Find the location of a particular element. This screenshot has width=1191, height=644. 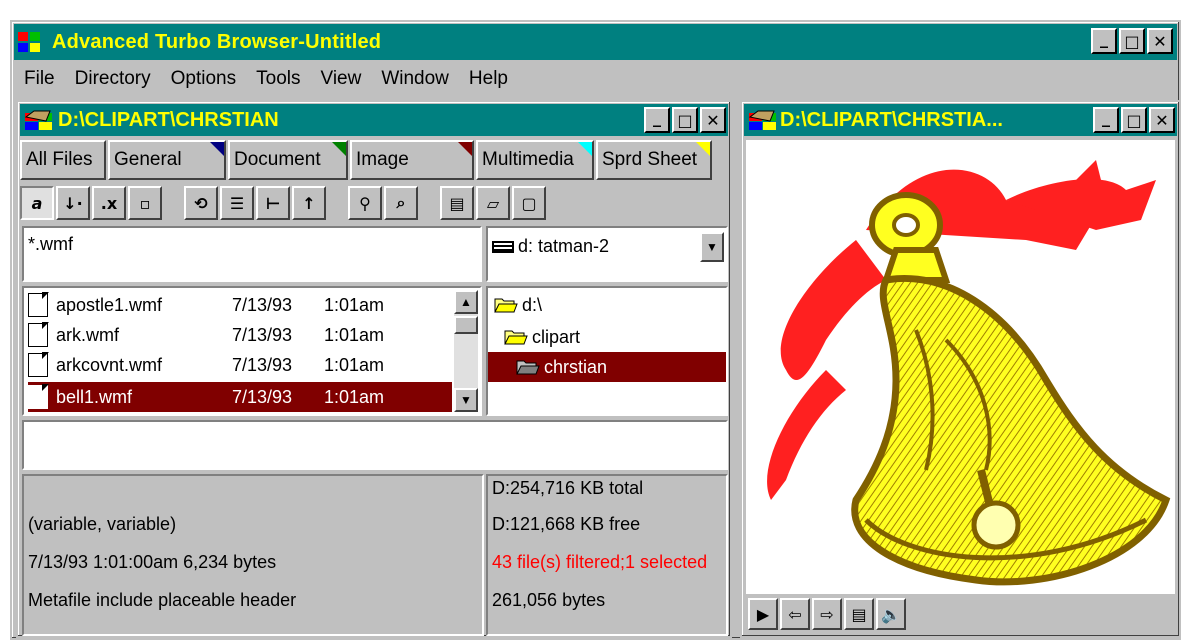

playback-controls: ▶ ⇦ ⇨ ▤ 🔈 is located at coordinates (828, 614).